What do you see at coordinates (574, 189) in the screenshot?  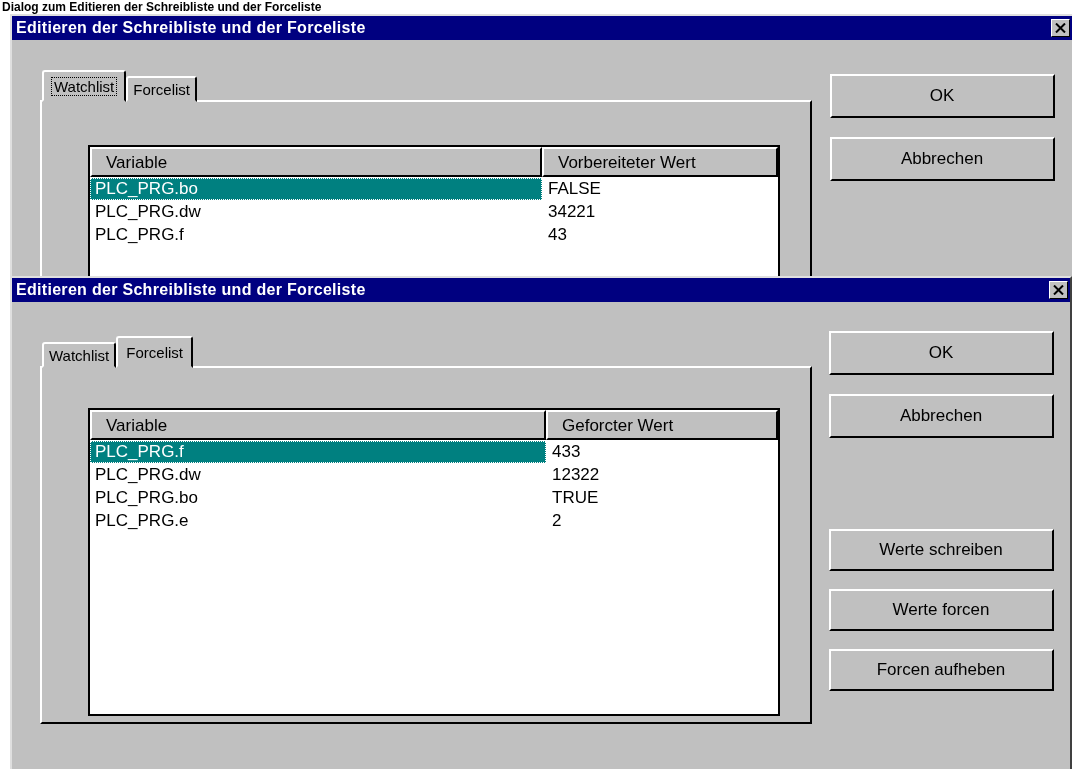 I see `table-cell-text: FALSE` at bounding box center [574, 189].